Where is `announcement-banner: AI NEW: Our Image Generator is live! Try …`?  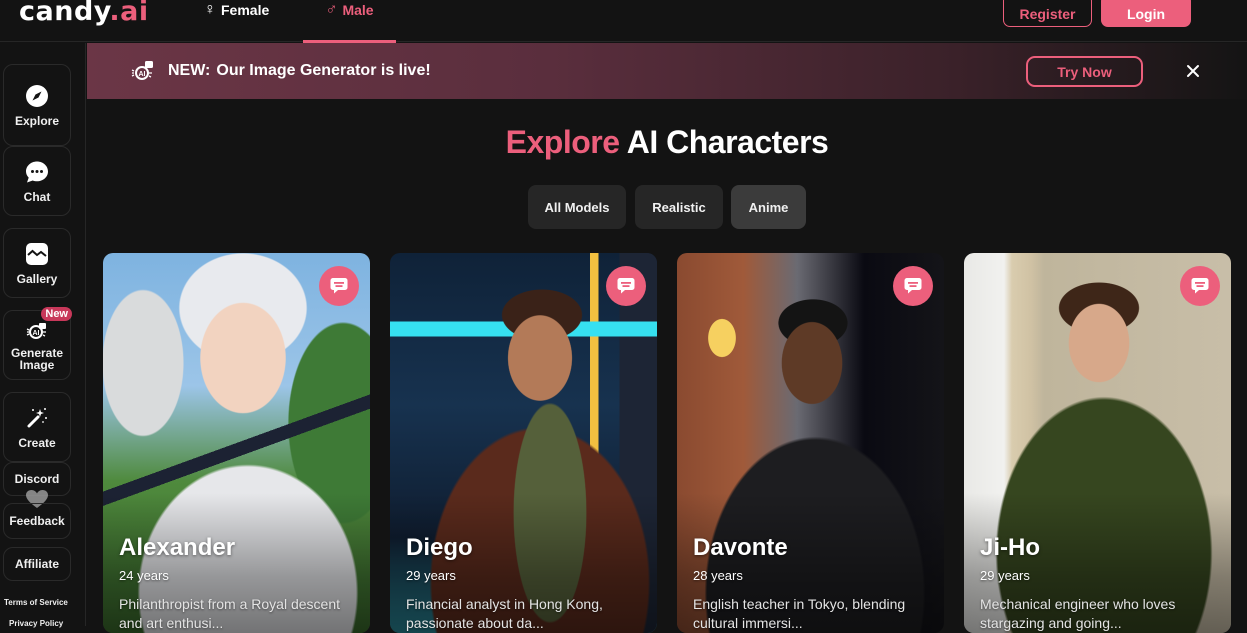 announcement-banner: AI NEW: Our Image Generator is live! Try … is located at coordinates (667, 71).